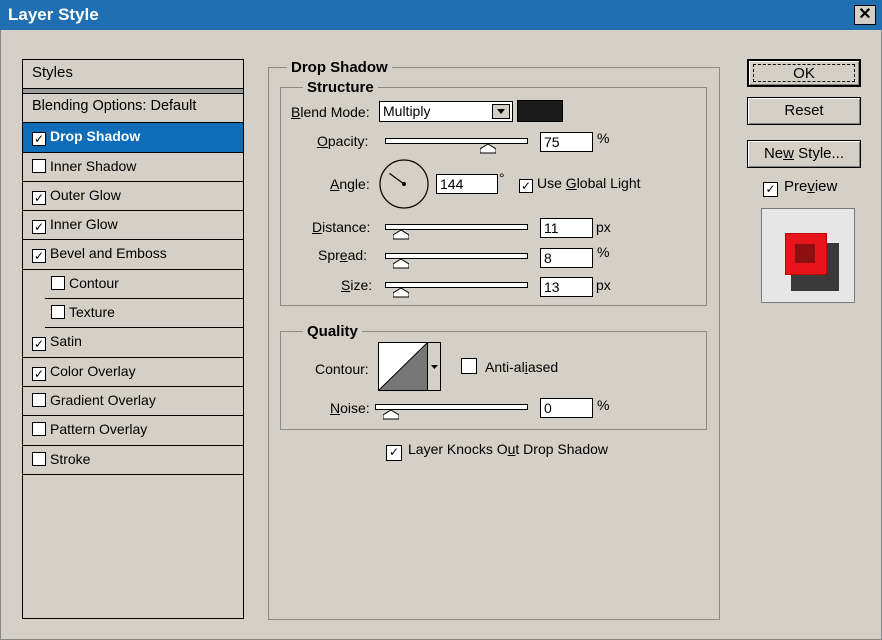  Describe the element at coordinates (133, 226) in the screenshot. I see `style-item-inner-glow: ✓ Inner Glow` at that location.